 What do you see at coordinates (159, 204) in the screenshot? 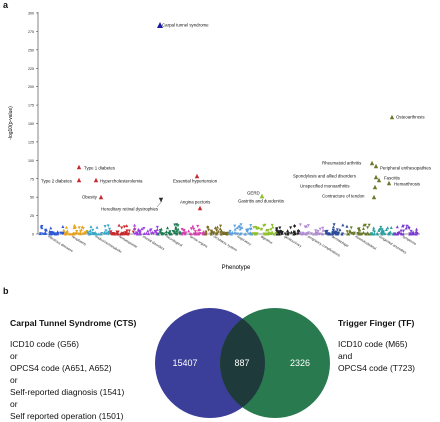
I see `leader-line` at bounding box center [159, 204].